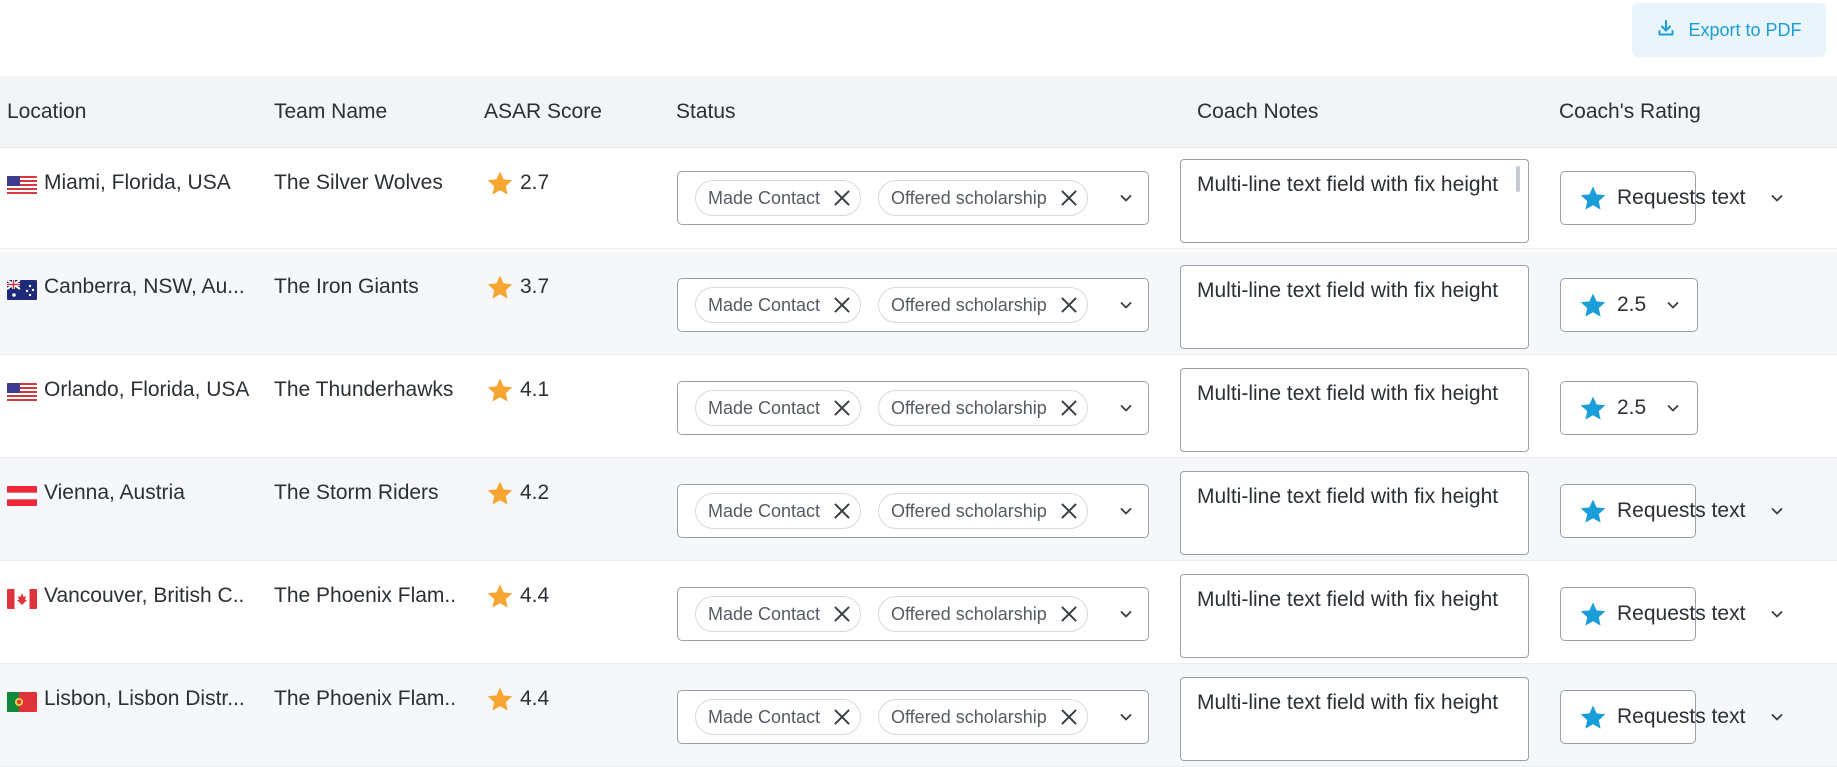 This screenshot has height=767, width=1837. Describe the element at coordinates (22, 290) in the screenshot. I see `flag-australia-icon` at that location.